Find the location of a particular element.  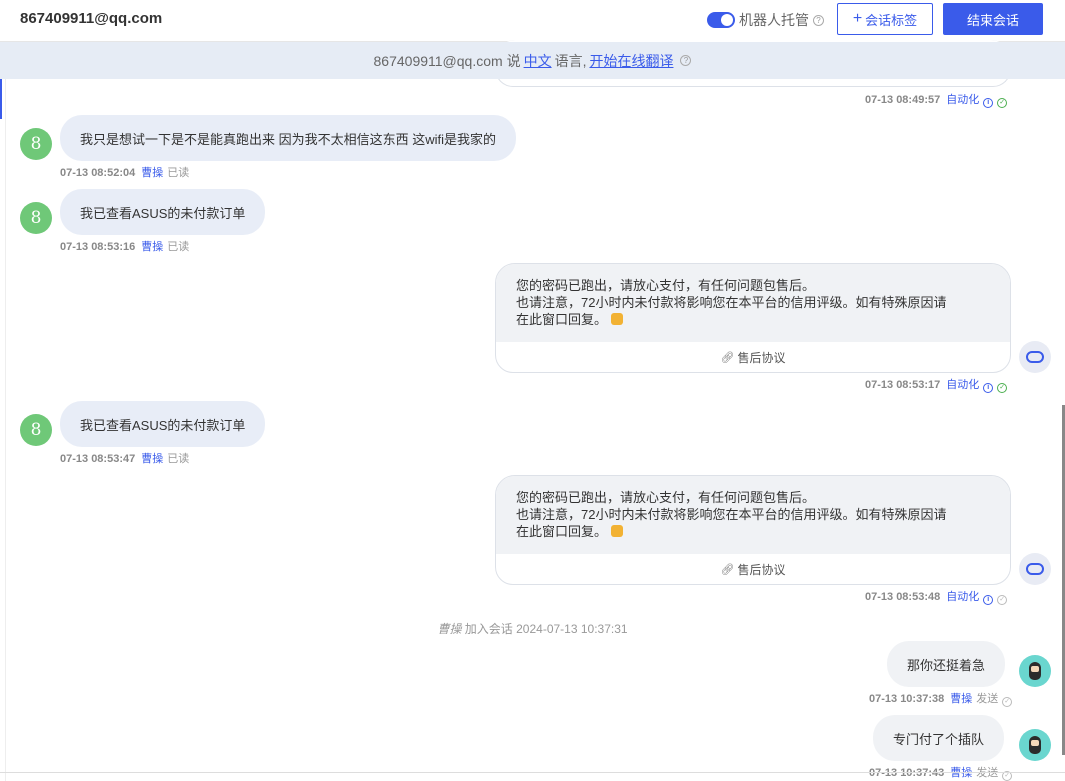

message-meta: 07-13 08:52:04 曹操 已读 is located at coordinates (124, 172).